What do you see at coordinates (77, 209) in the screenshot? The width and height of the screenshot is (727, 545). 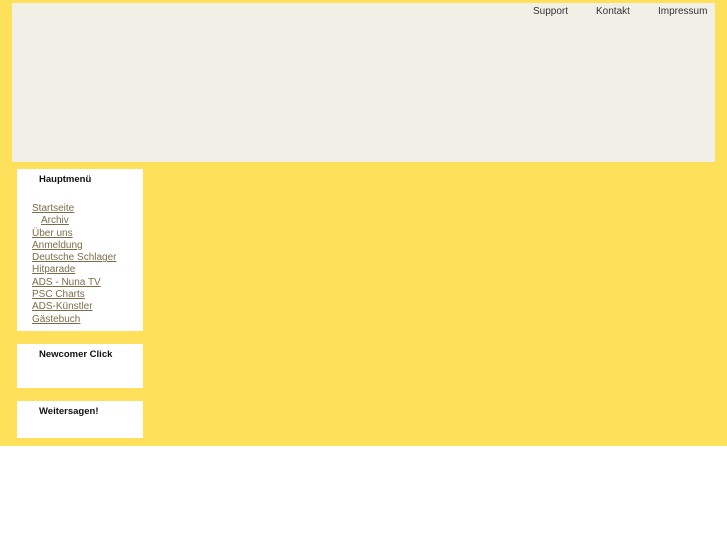 I see `menu-startseite: Startseite` at bounding box center [77, 209].